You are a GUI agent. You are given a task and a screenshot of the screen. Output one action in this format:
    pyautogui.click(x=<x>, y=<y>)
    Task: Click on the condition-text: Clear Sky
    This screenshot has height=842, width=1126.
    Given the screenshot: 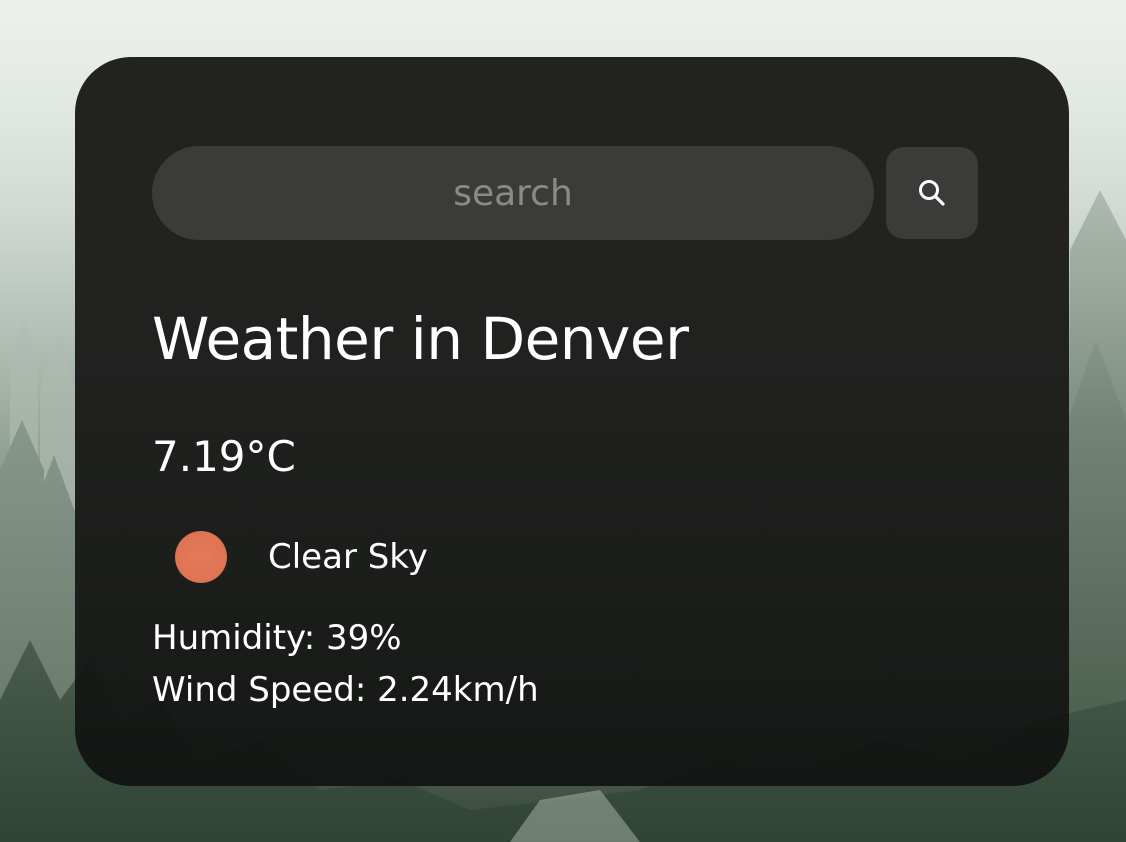 What is the action you would take?
    pyautogui.click(x=348, y=557)
    